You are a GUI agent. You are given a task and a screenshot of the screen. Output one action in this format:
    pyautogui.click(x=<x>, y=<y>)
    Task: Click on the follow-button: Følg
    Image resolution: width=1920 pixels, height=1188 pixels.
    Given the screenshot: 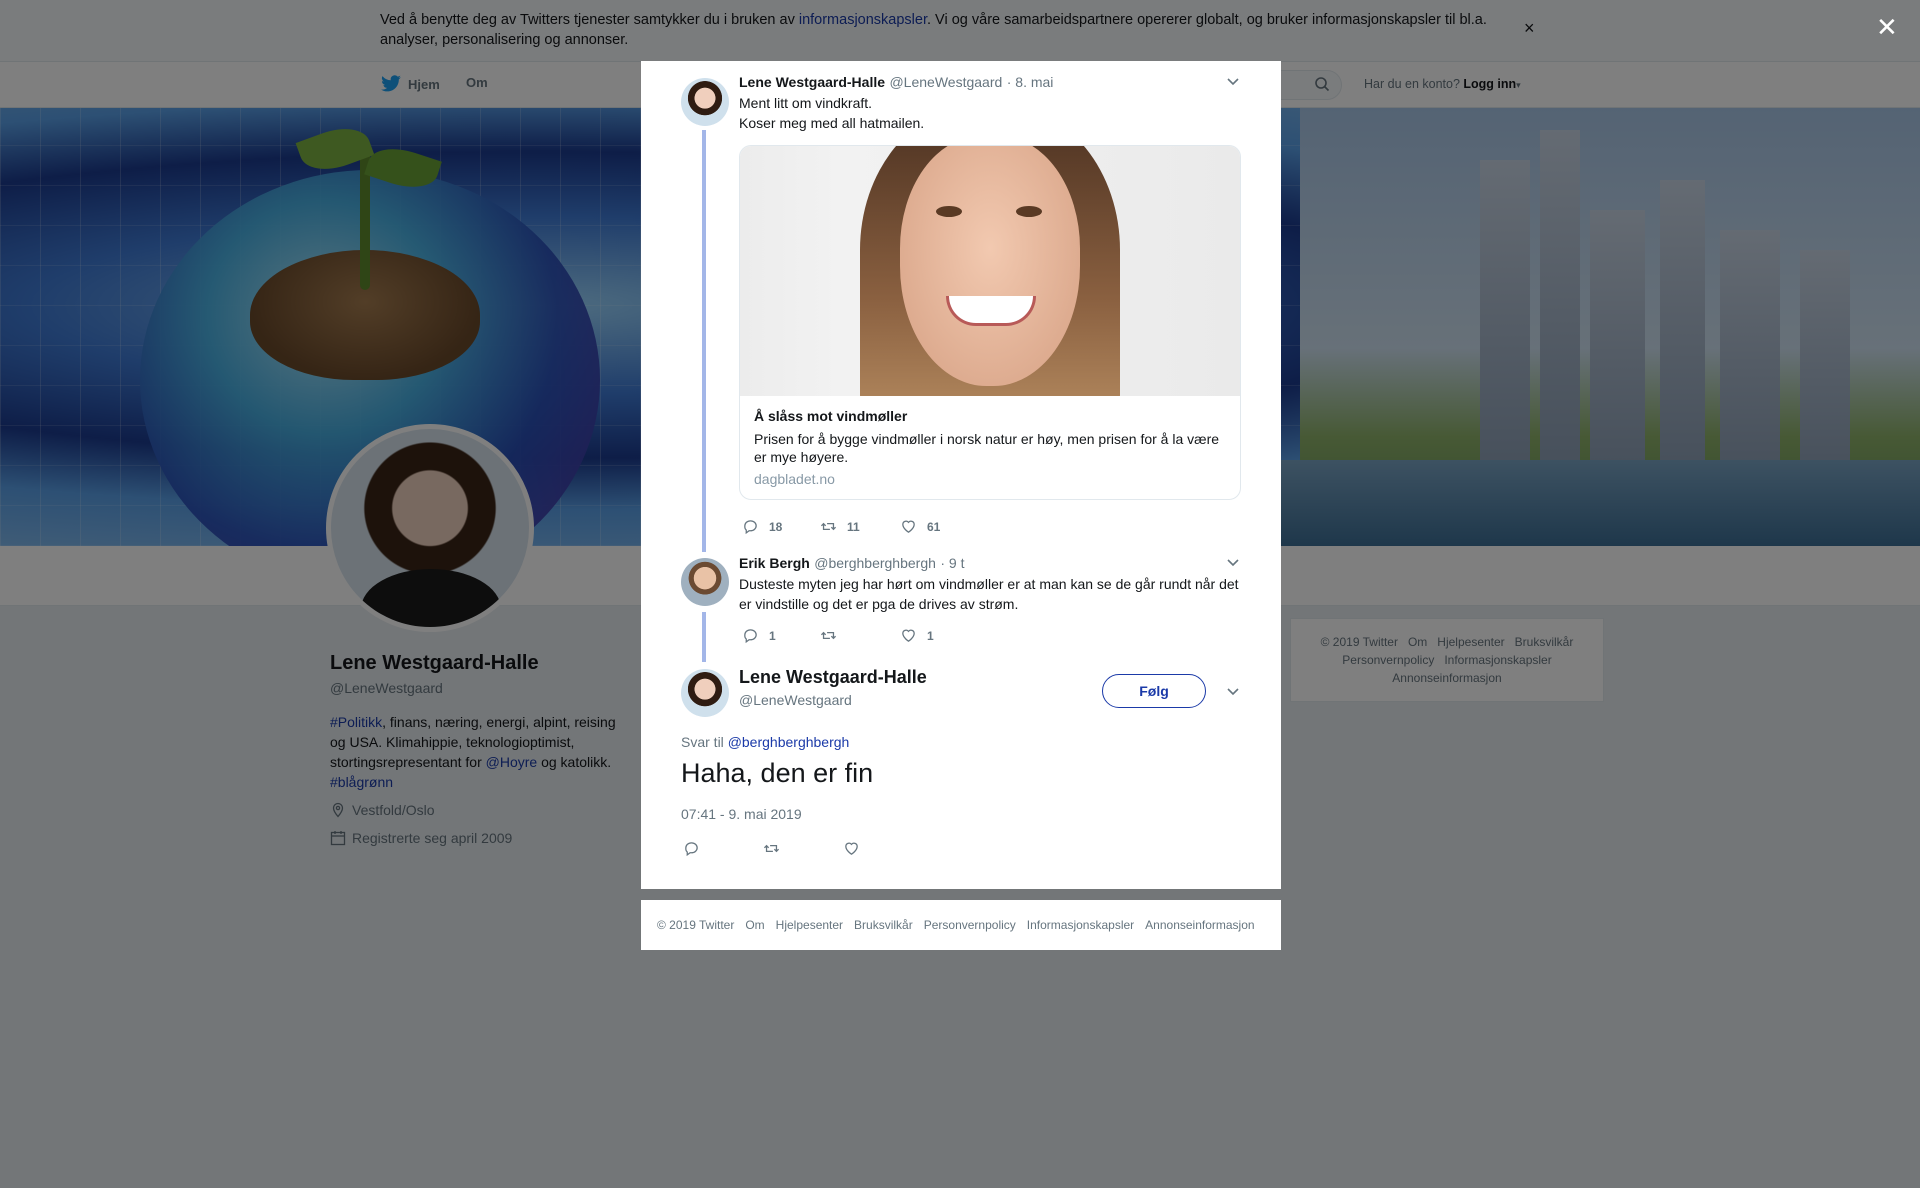 What is the action you would take?
    pyautogui.click(x=1154, y=691)
    